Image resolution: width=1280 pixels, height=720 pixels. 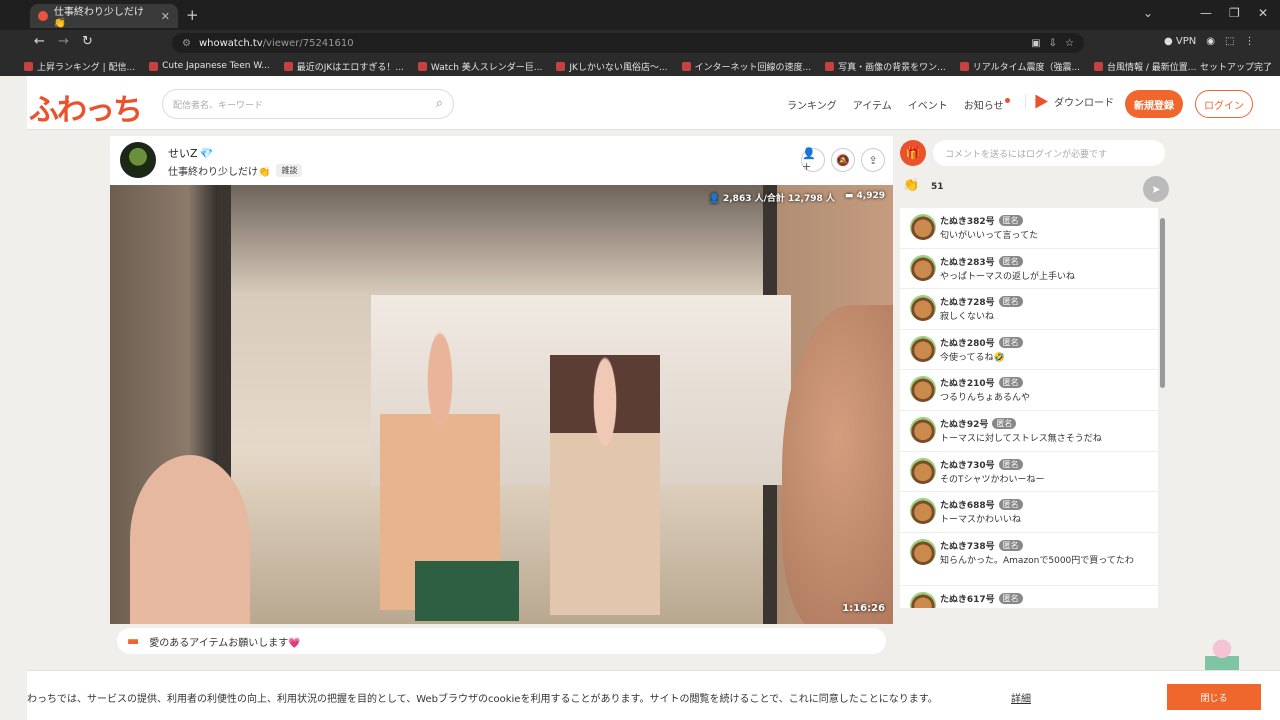 I want to click on download-link: ダウンロード, so click(x=1069, y=101).